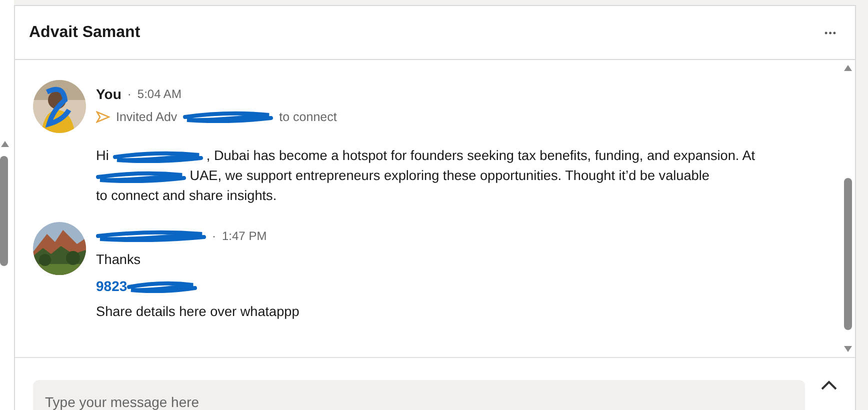  What do you see at coordinates (308, 117) in the screenshot?
I see `invite-text: to connect` at bounding box center [308, 117].